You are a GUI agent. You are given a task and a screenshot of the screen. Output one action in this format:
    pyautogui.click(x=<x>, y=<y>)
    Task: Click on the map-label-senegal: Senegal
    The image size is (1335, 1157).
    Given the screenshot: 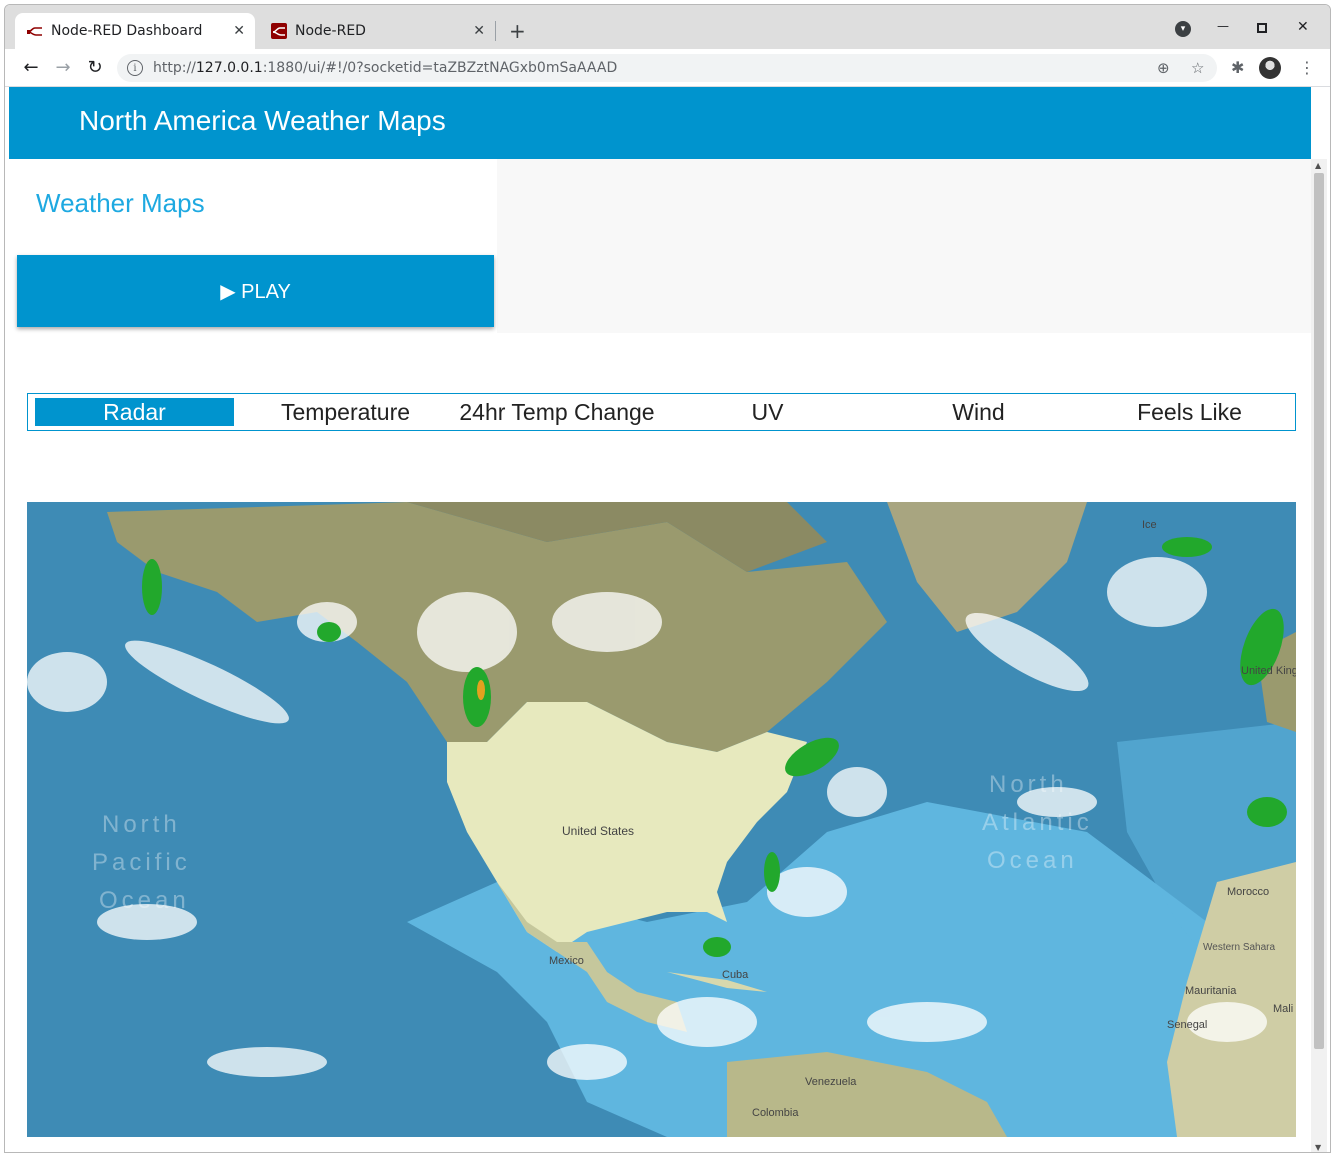 What is the action you would take?
    pyautogui.click(x=1187, y=1025)
    